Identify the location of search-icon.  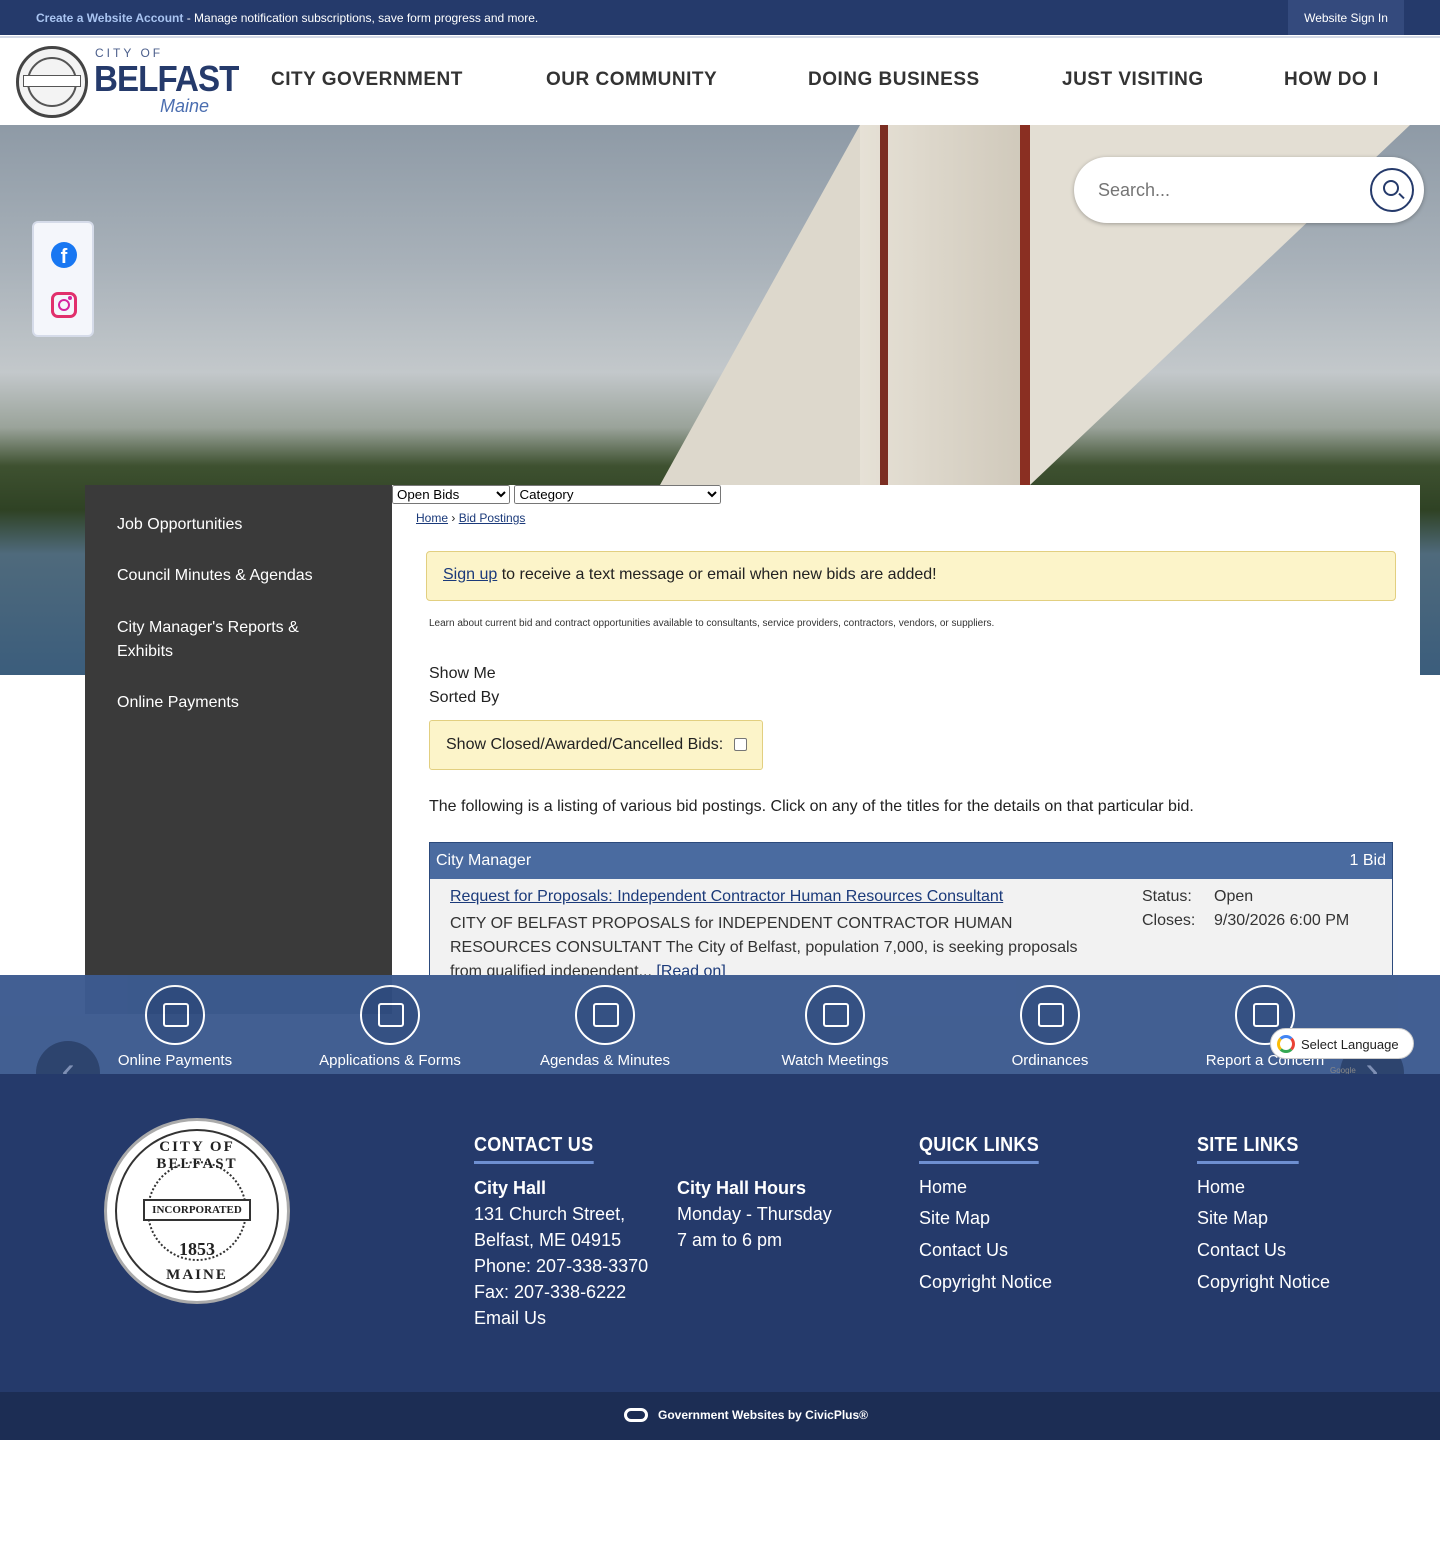
(1391, 188).